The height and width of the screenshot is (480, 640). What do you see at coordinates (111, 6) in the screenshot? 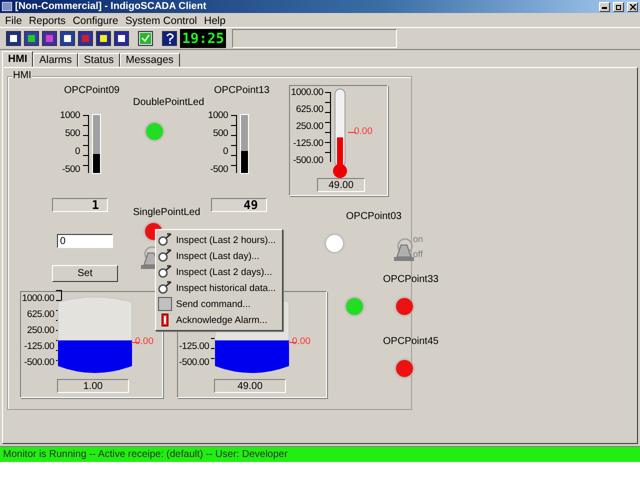
I see `window-title: [Non-Commercial] - IndigoSCADA Client` at bounding box center [111, 6].